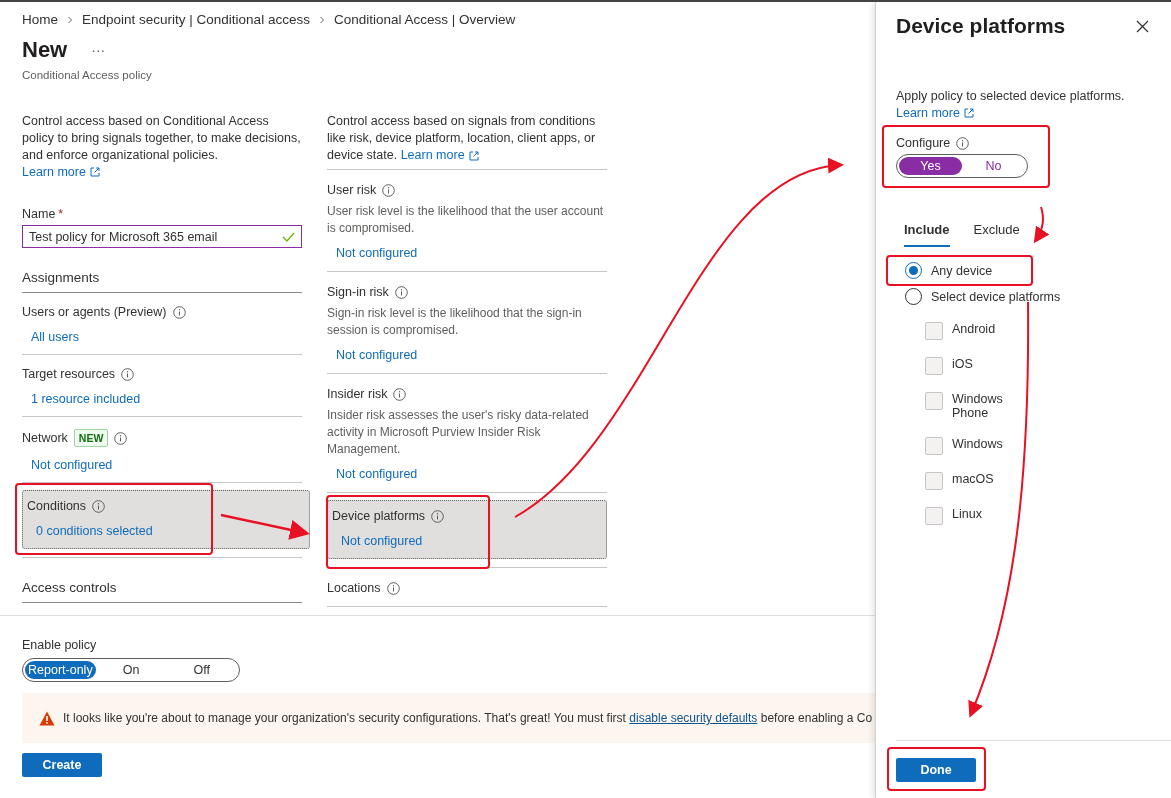  Describe the element at coordinates (162, 591) in the screenshot. I see `section-heading: Access controls` at that location.